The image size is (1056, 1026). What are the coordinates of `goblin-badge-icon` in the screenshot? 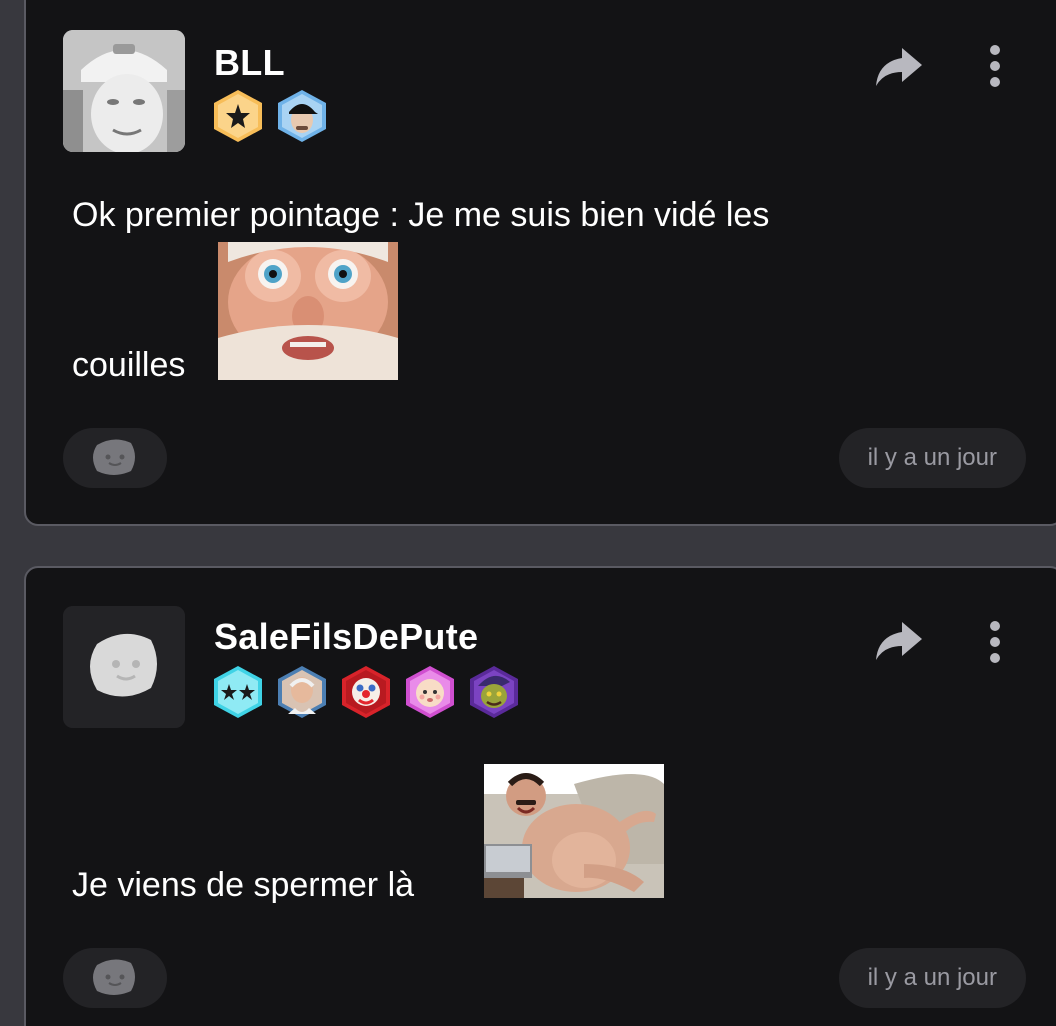 It's located at (494, 692).